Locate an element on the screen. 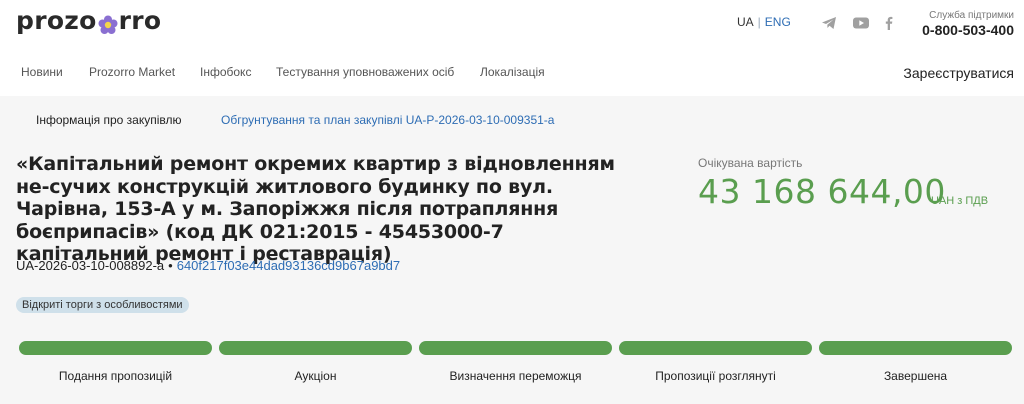 The width and height of the screenshot is (1024, 404). stage-label: Аукціон is located at coordinates (315, 376).